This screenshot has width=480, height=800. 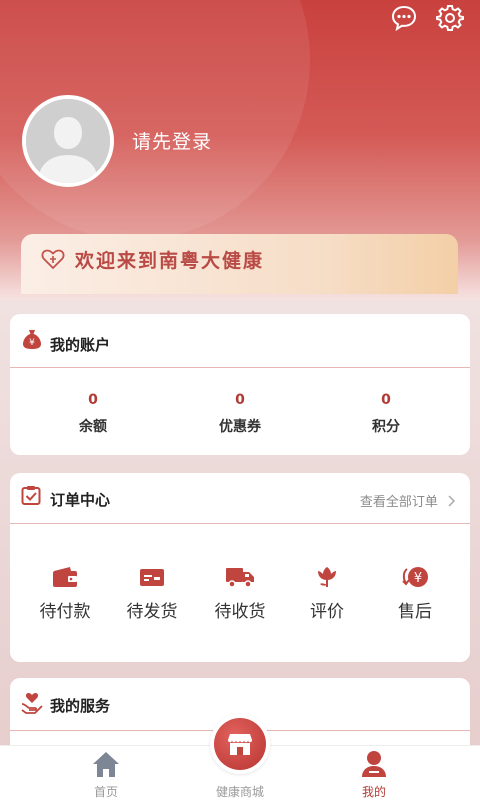 I want to click on money-bag-icon: ¥, so click(x=32, y=339).